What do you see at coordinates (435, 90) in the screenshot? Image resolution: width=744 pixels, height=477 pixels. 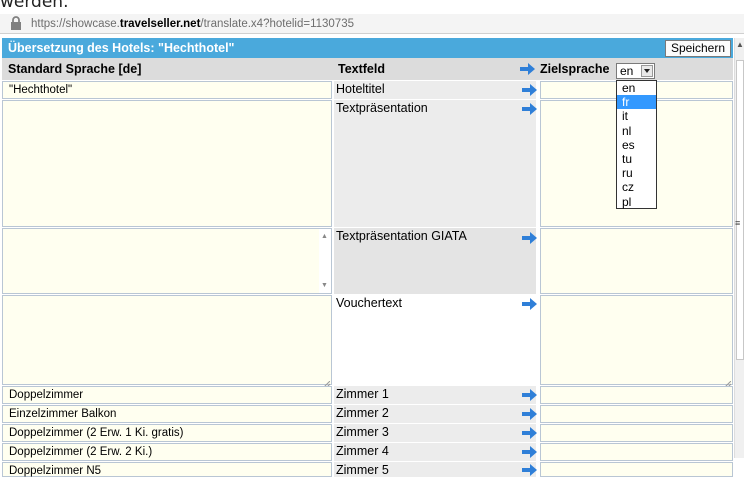 I see `field-label: Hoteltitel` at bounding box center [435, 90].